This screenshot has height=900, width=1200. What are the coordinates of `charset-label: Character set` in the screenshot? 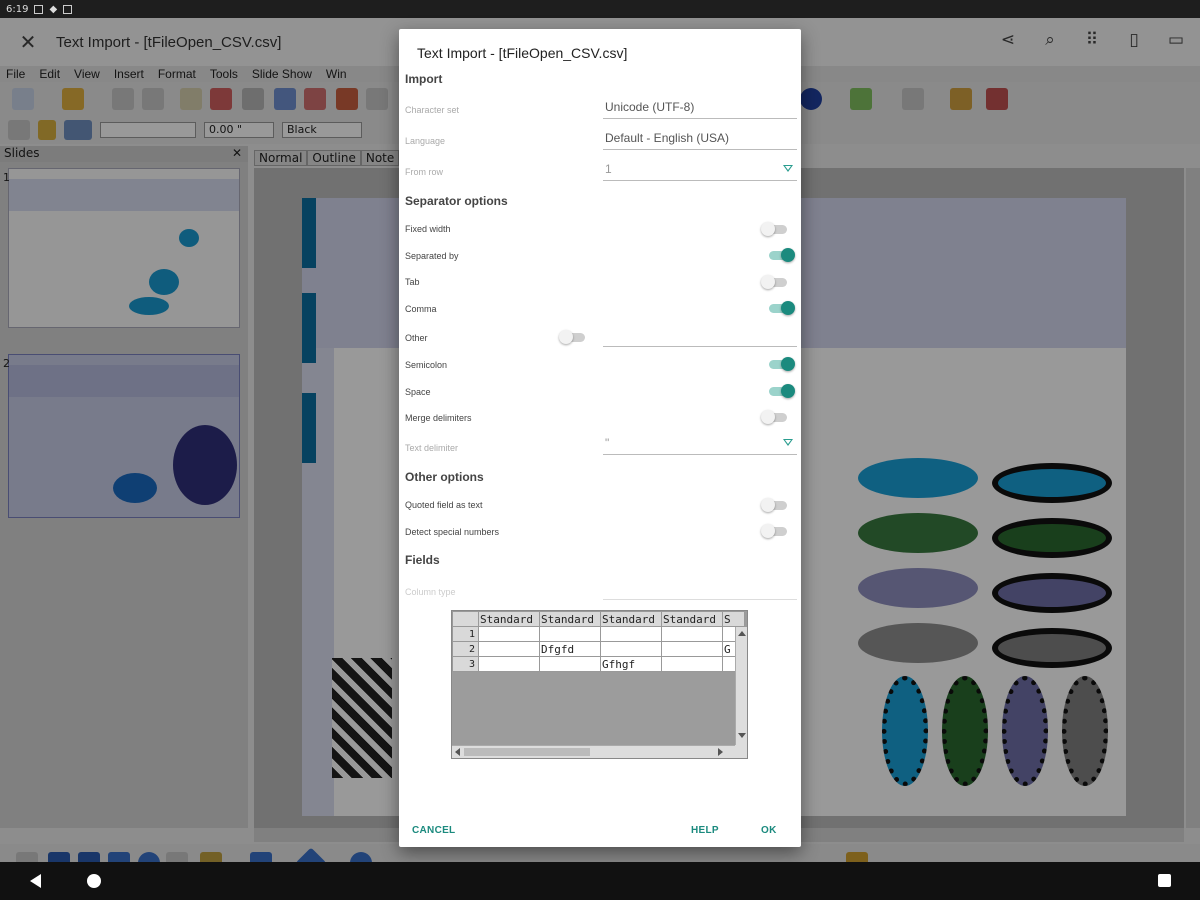 It's located at (432, 110).